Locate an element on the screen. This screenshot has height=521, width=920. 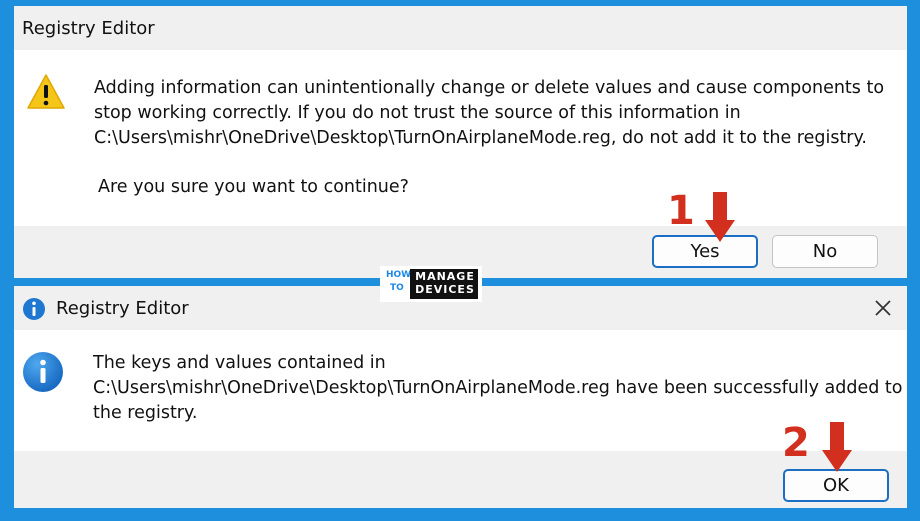
logo-manage-text: MANAGE is located at coordinates (445, 276).